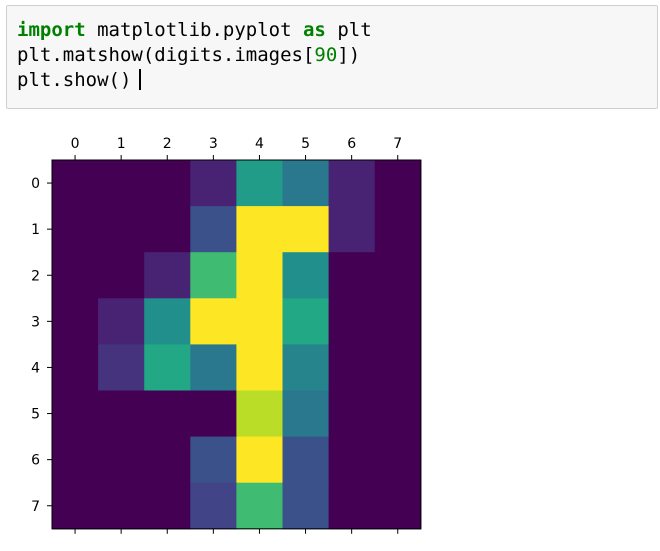  I want to click on x-tick-label-7: 7, so click(397, 144).